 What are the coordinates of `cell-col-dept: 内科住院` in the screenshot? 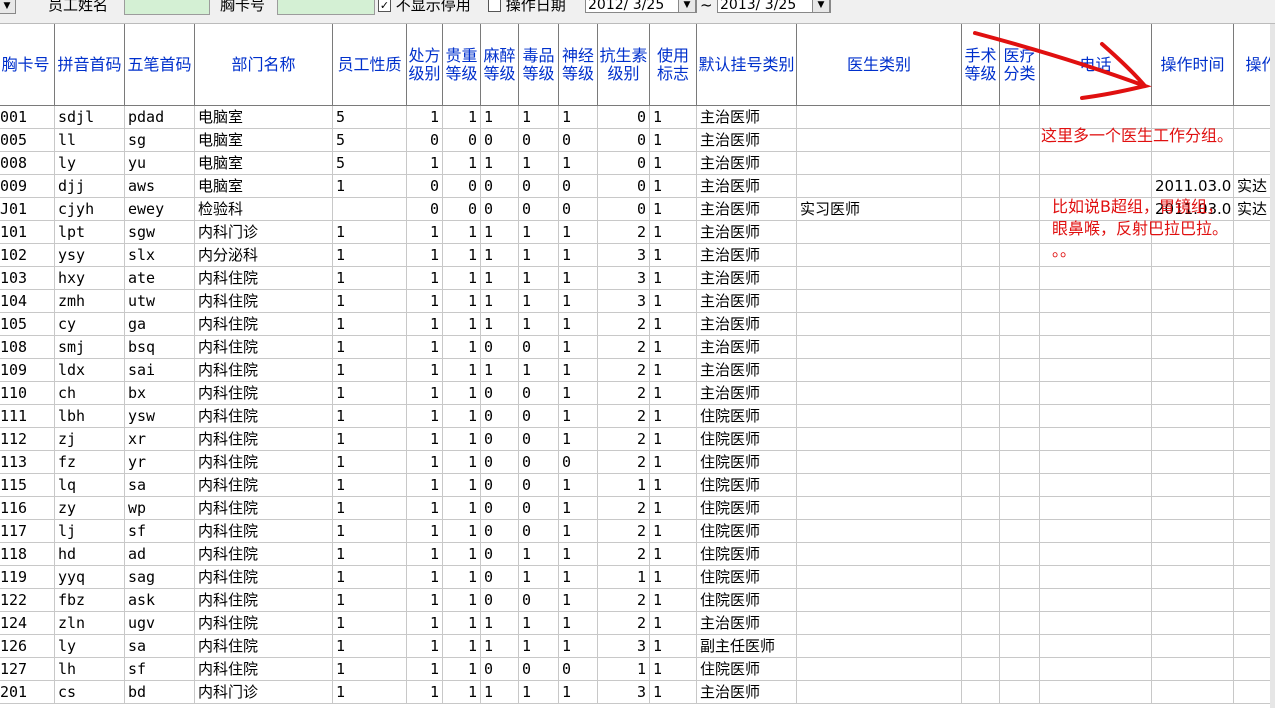 It's located at (264, 393).